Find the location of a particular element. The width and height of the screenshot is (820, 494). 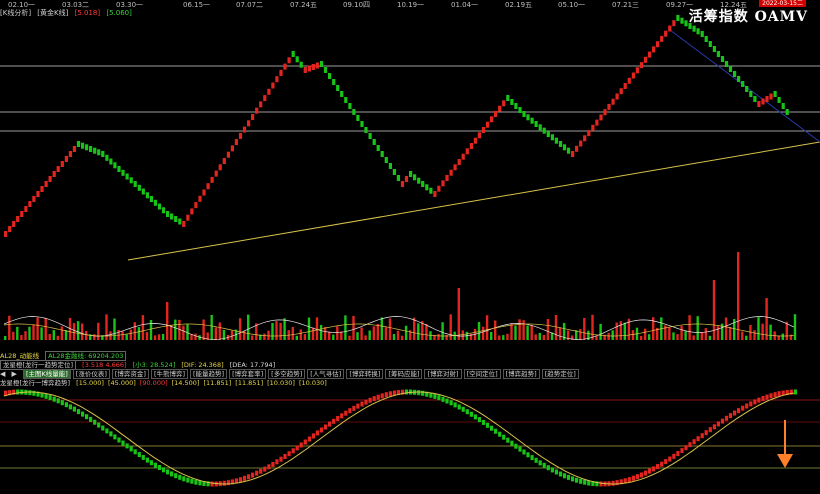

tab-8: [博弈转换] is located at coordinates (365, 374).